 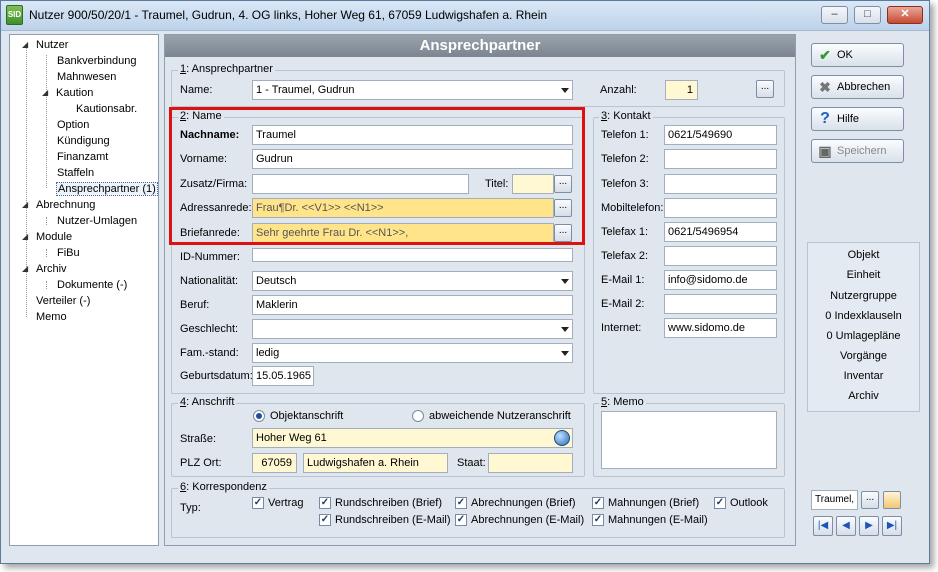 I want to click on link-archiv: Archiv, so click(x=863, y=396).